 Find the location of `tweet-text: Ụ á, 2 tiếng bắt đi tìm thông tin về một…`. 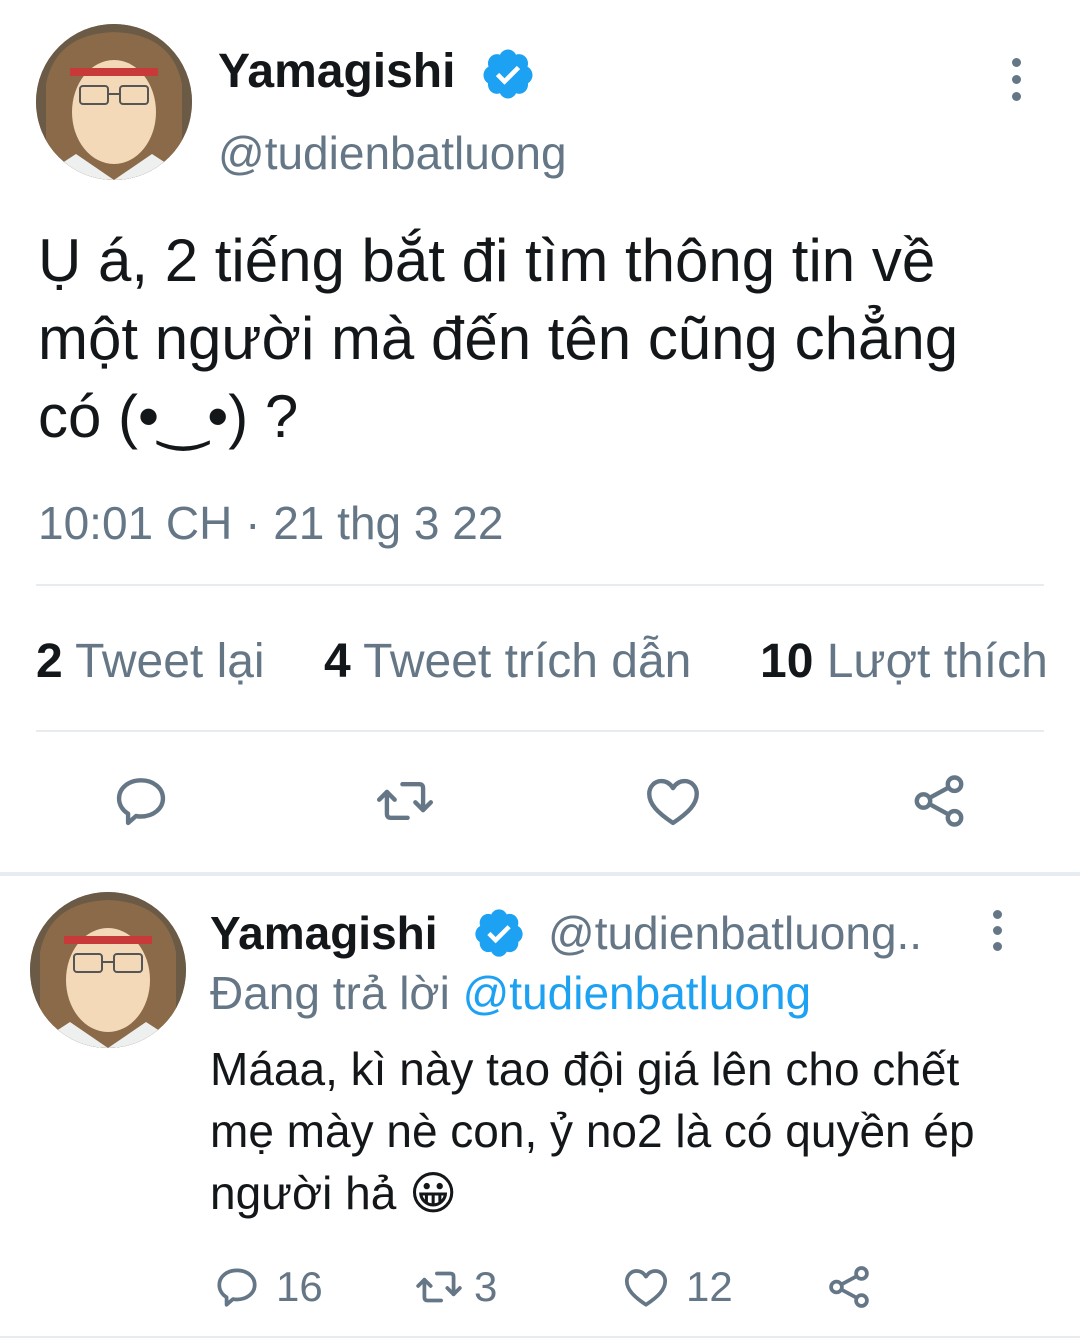

tweet-text: Ụ á, 2 tiếng bắt đi tìm thông tin về một… is located at coordinates (498, 338).